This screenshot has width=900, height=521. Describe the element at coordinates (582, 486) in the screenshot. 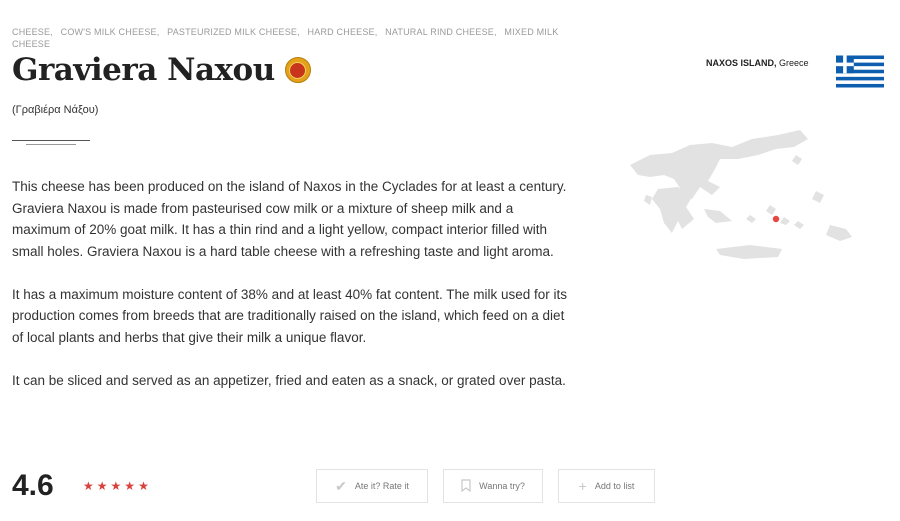

I see `plus-icon: +` at that location.